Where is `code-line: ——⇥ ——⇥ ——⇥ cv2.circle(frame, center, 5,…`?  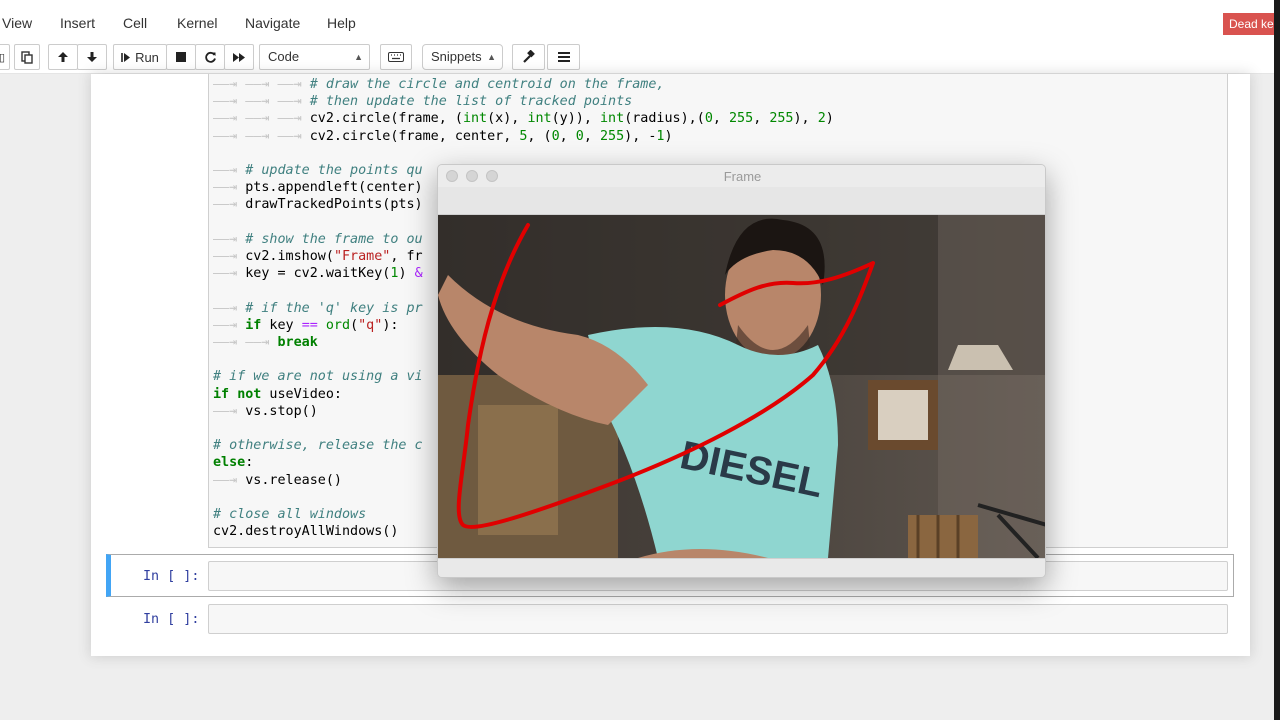 code-line: ——⇥ ——⇥ ——⇥ cv2.circle(frame, center, 5,… is located at coordinates (443, 136).